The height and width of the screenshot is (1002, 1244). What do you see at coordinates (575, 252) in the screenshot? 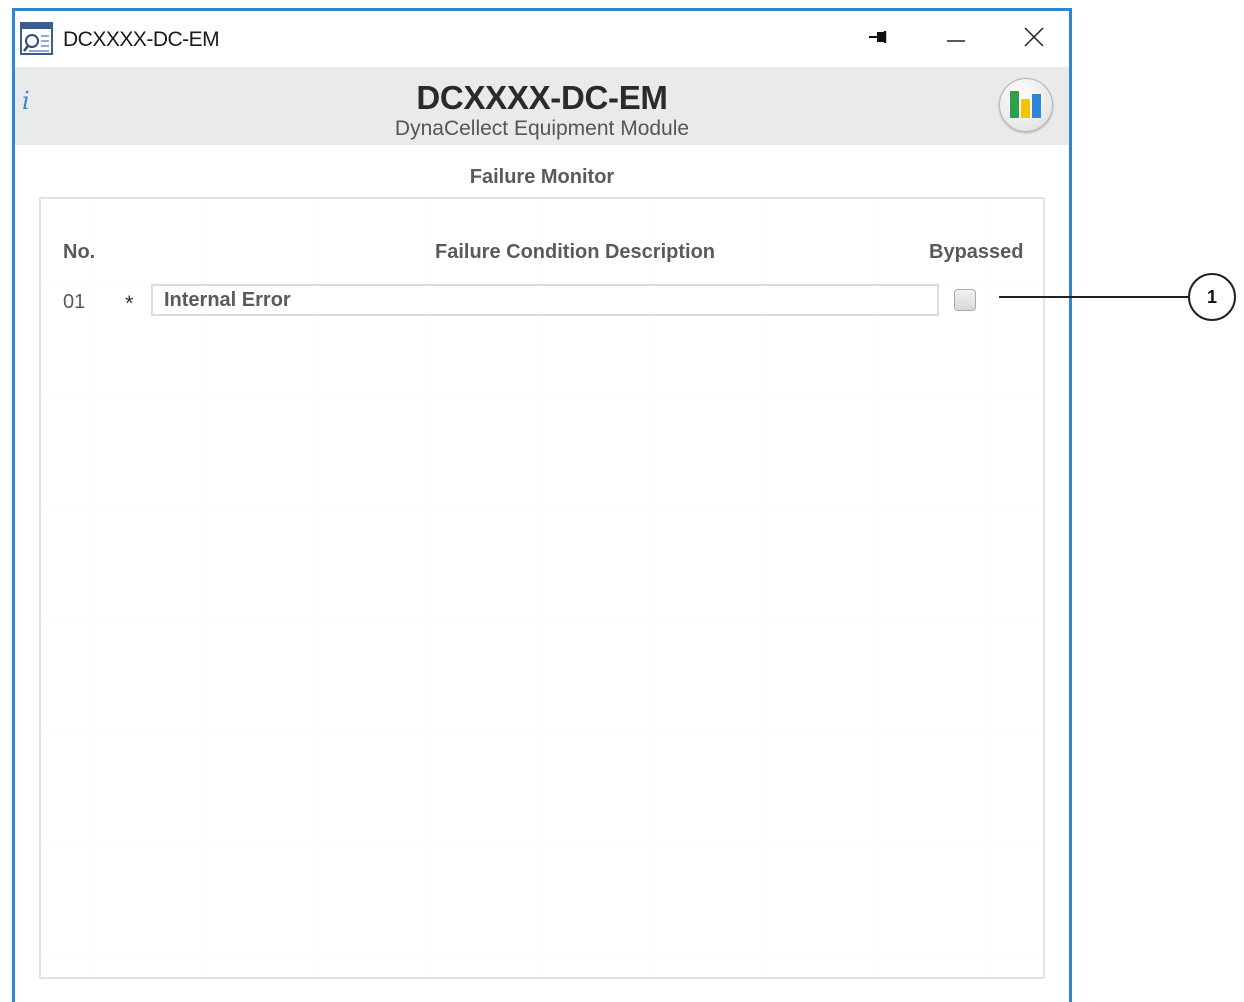
I see `column-header-description: Failure Condition Description` at bounding box center [575, 252].